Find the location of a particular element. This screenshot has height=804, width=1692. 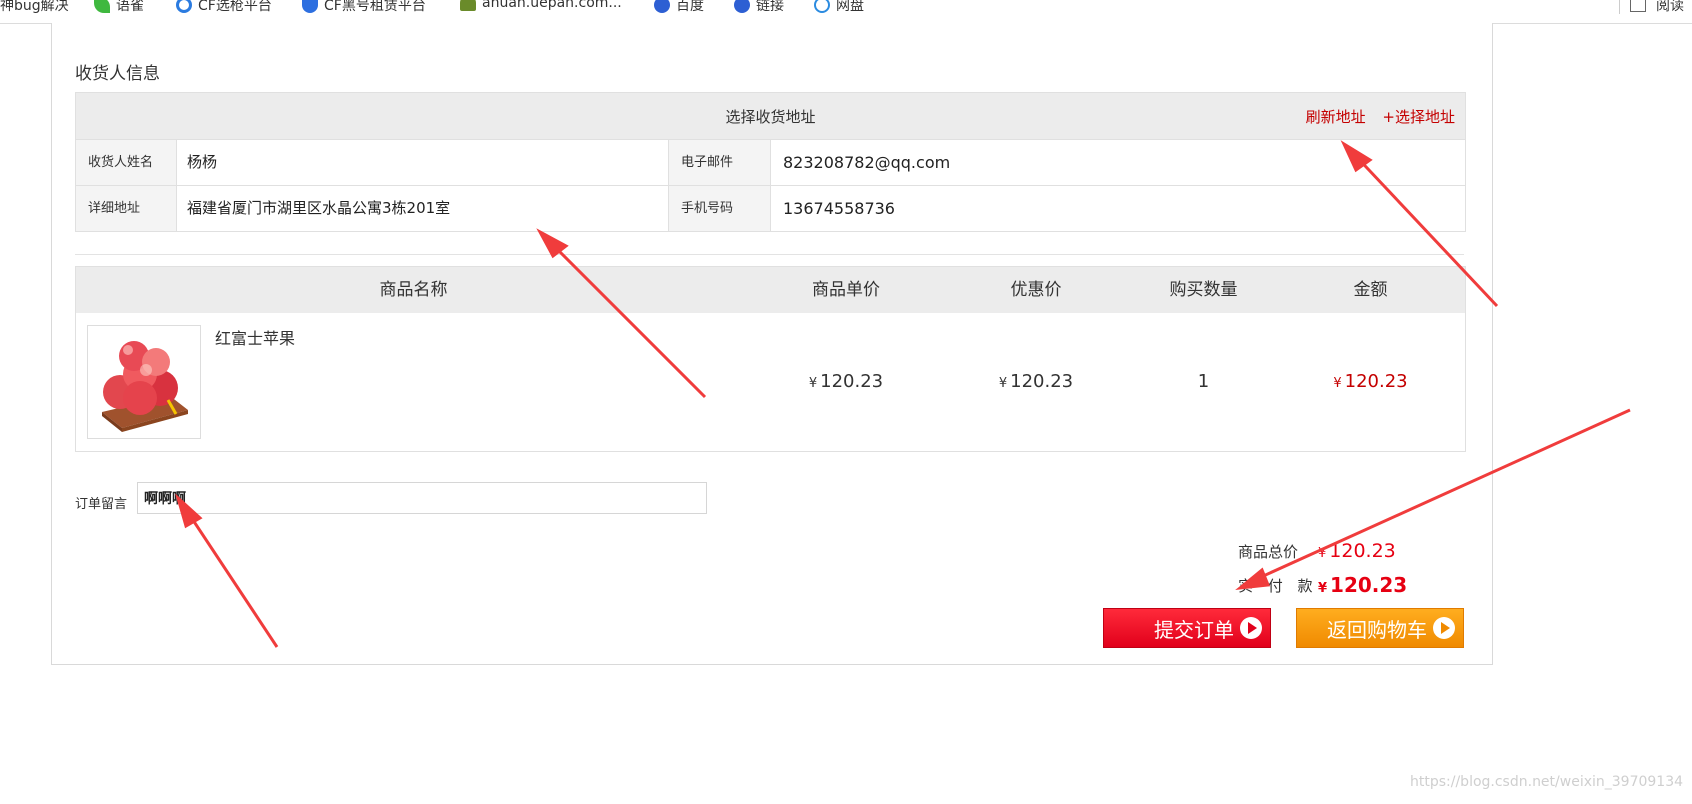

phone-value: 13674558736 is located at coordinates (839, 208).